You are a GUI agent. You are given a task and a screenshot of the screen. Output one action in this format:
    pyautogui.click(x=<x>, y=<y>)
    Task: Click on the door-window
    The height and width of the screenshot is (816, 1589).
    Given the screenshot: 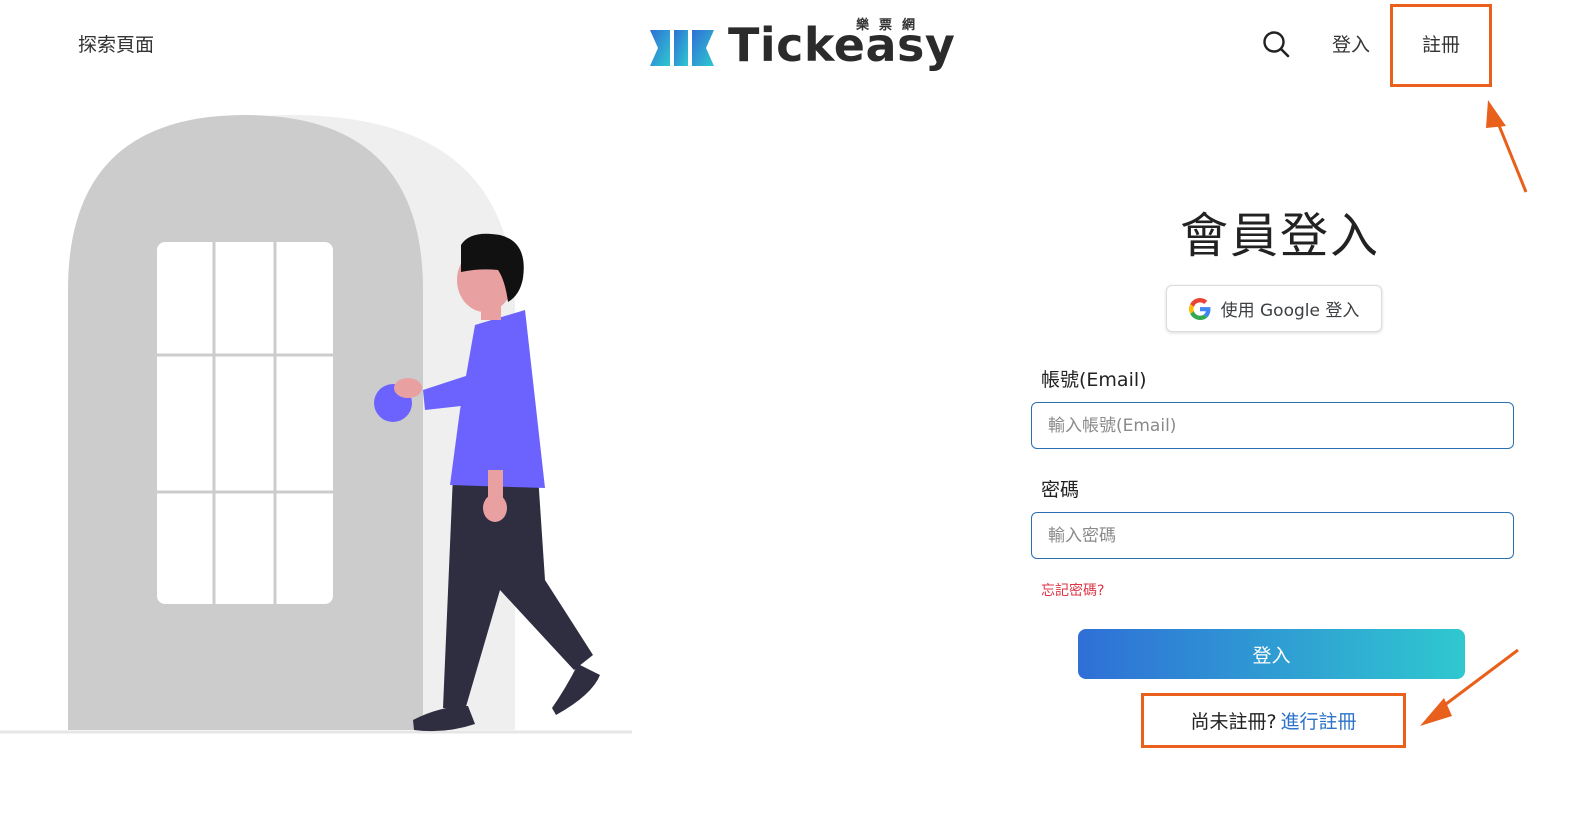 What is the action you would take?
    pyautogui.click(x=245, y=423)
    